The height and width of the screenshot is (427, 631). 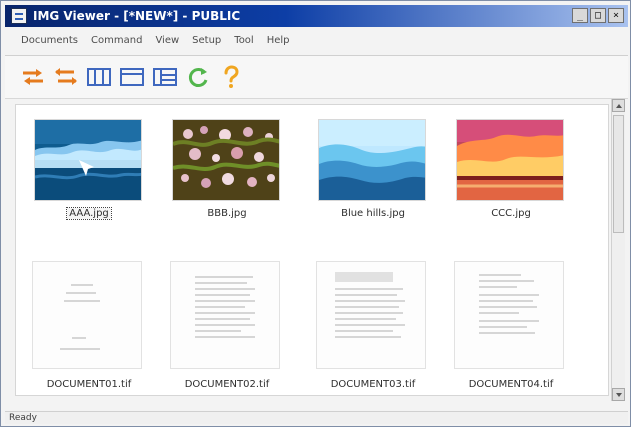 I want to click on swap-button, so click(x=33, y=77).